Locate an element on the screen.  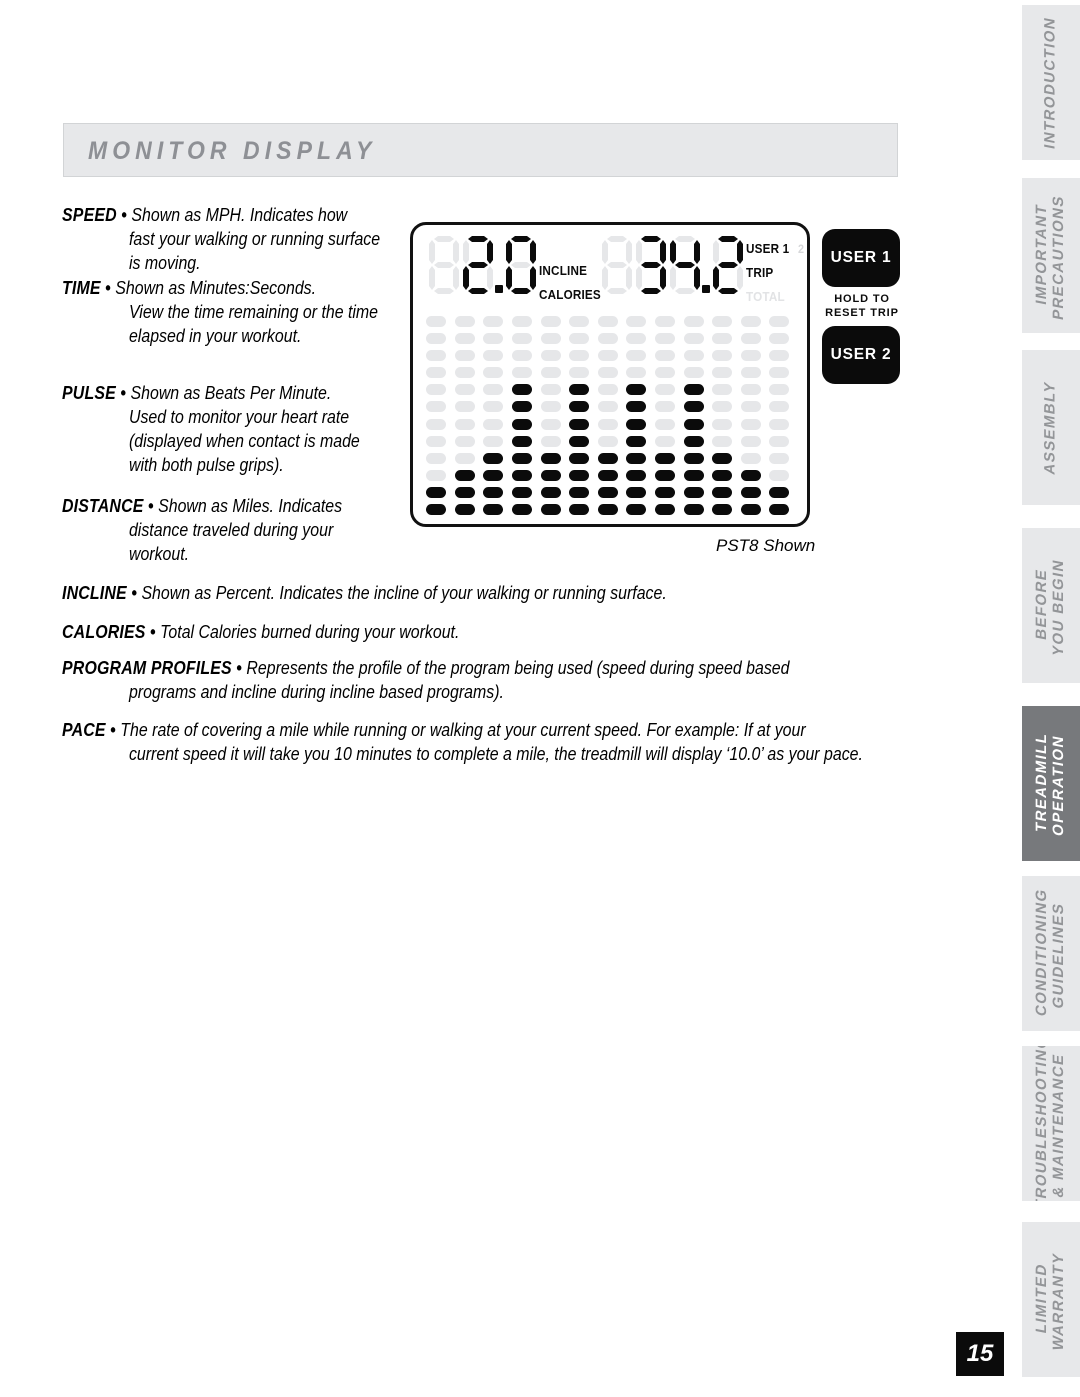
sidebar-tab-label: TROUBLESHOOTING & MAINTENANCE is located at coordinates (1050, 1123).